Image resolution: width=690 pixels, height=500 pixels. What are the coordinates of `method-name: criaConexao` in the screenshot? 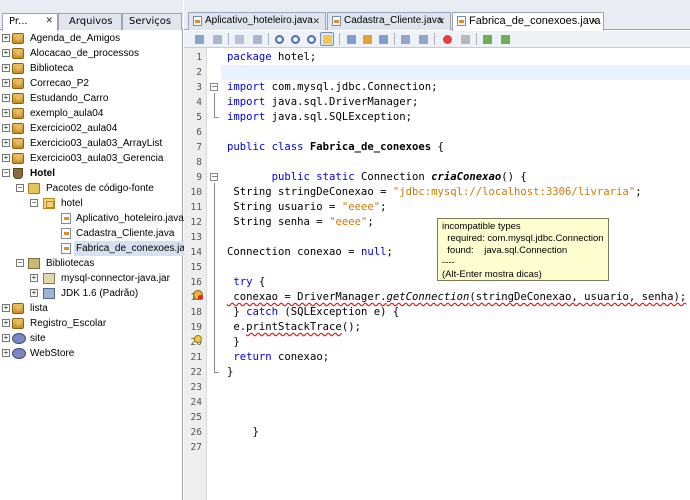 It's located at (466, 177).